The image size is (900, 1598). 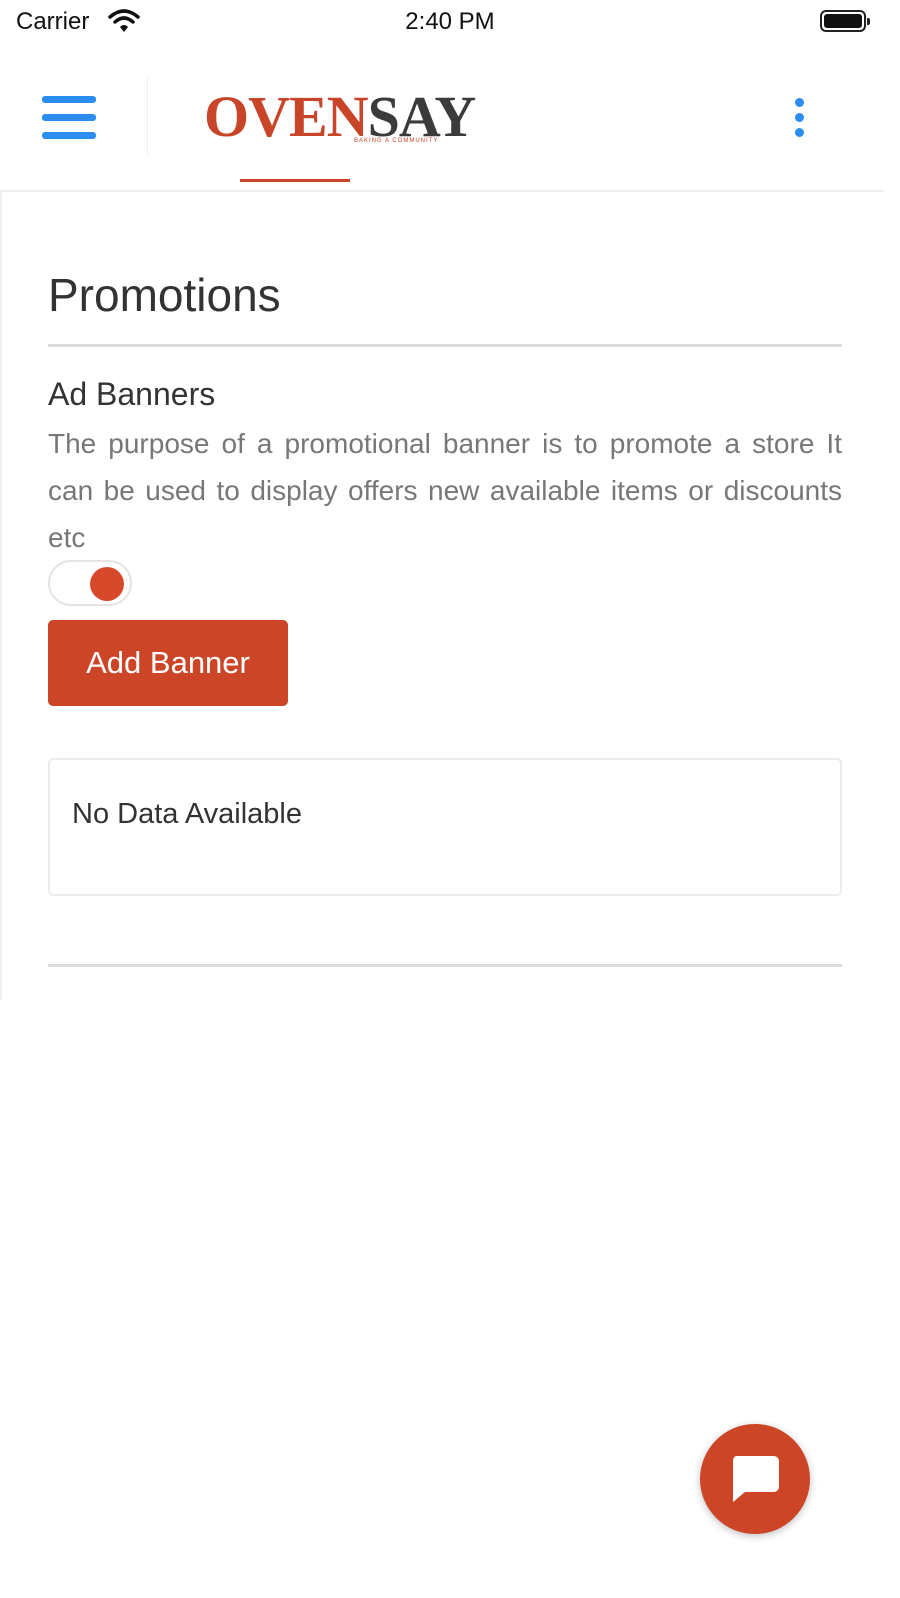 What do you see at coordinates (396, 141) in the screenshot?
I see `logo-tagline: BAKING A COMMUNITY` at bounding box center [396, 141].